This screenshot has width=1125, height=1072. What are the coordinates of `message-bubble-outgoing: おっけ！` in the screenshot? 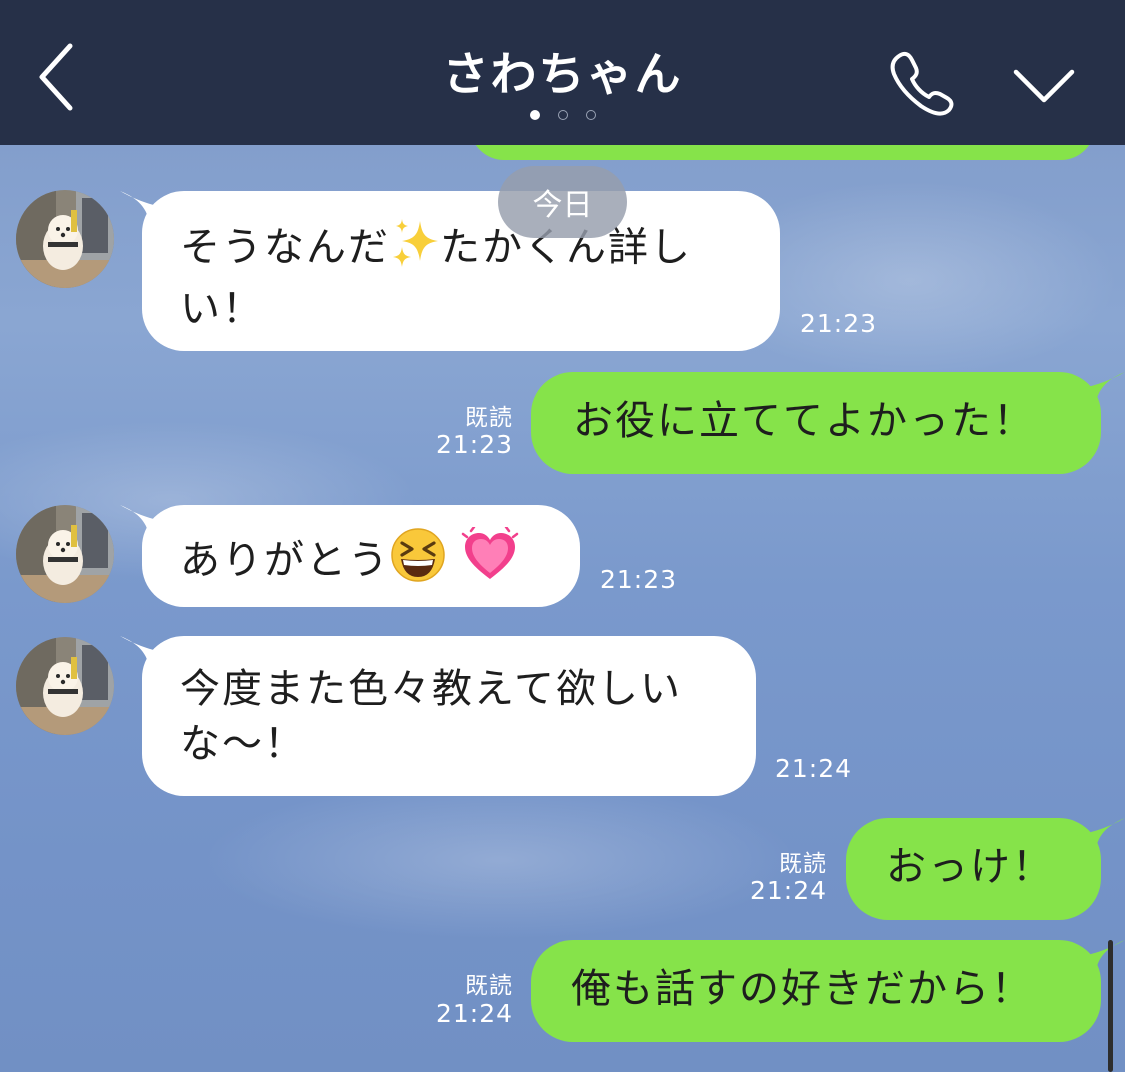 It's located at (985, 869).